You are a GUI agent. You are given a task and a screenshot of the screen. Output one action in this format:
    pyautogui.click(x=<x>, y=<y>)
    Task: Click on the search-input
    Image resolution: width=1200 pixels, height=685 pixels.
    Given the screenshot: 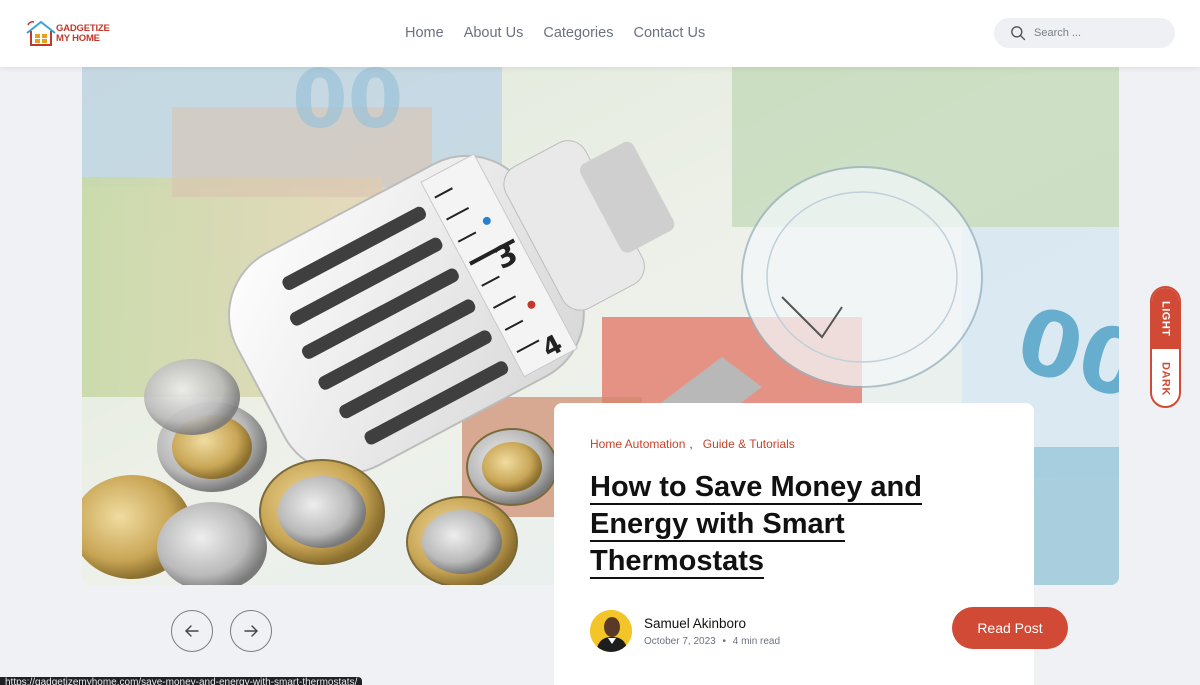 What is the action you would take?
    pyautogui.click(x=1099, y=33)
    